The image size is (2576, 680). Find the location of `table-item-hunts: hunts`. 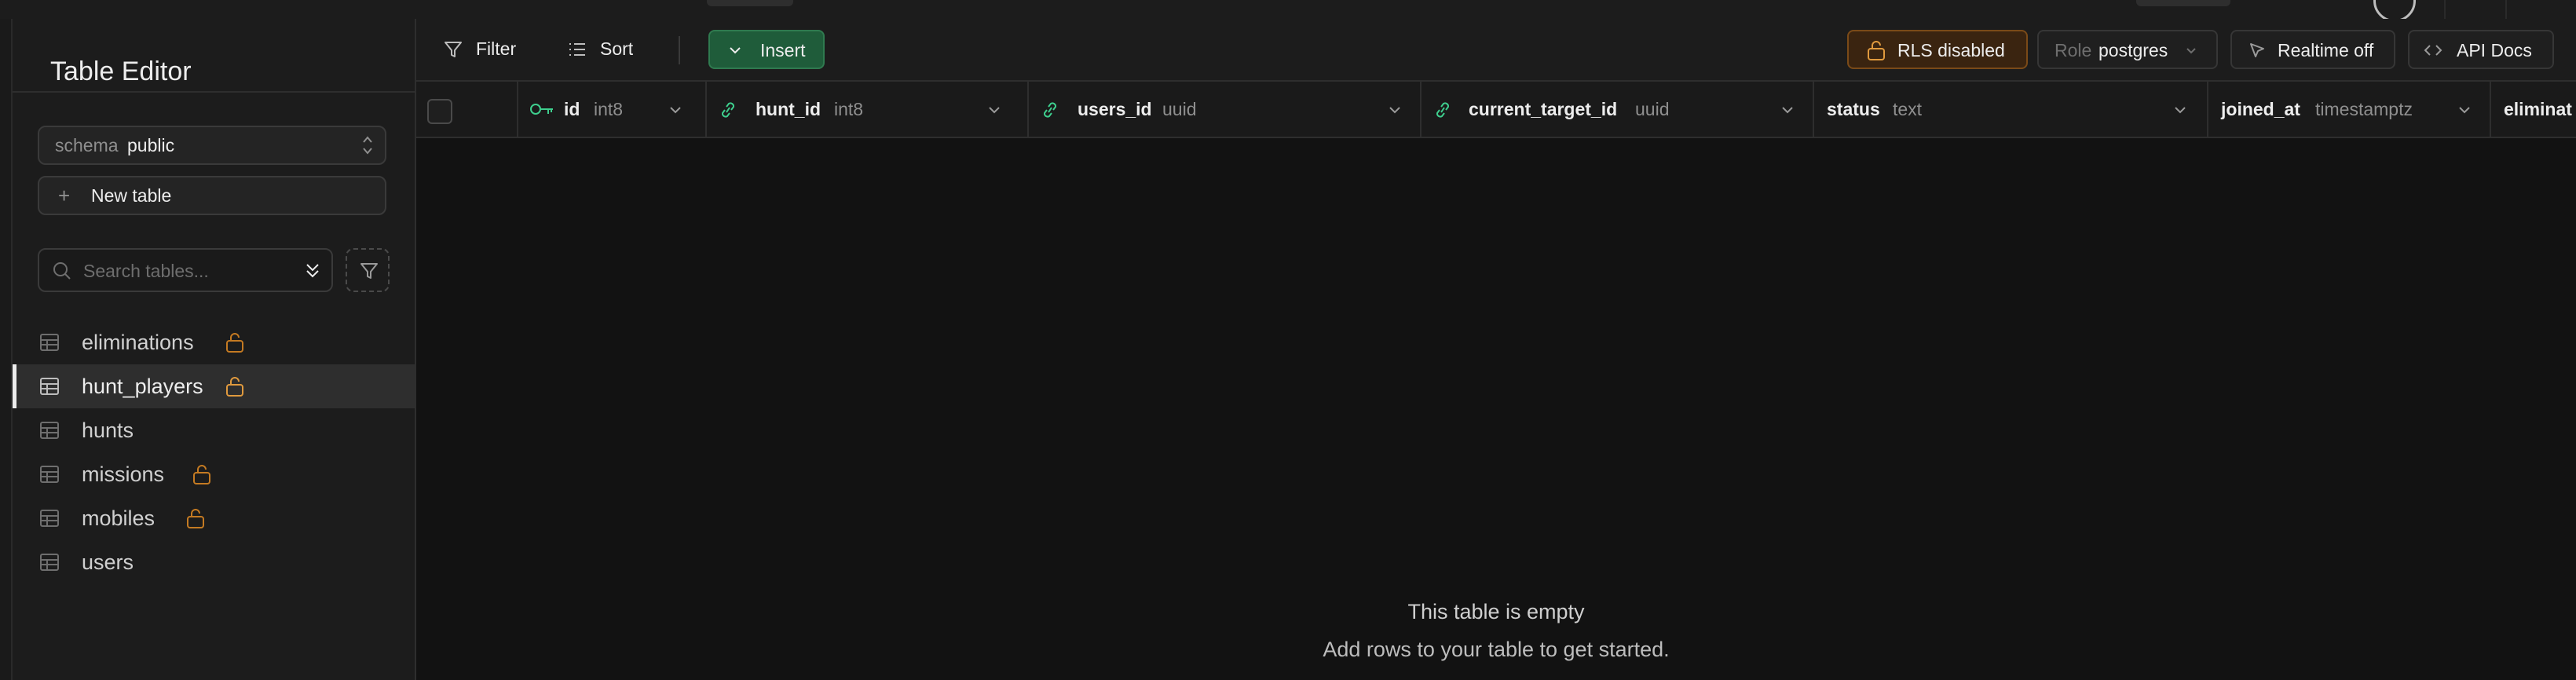

table-item-hunts: hunts is located at coordinates (214, 430).